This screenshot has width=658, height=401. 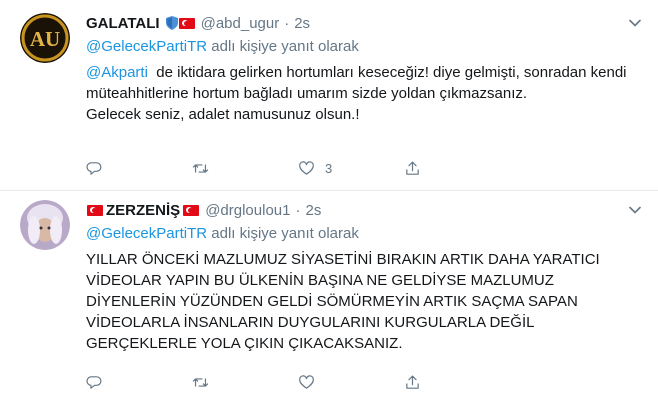 I want to click on tweet-actions: 3, so click(x=298, y=168).